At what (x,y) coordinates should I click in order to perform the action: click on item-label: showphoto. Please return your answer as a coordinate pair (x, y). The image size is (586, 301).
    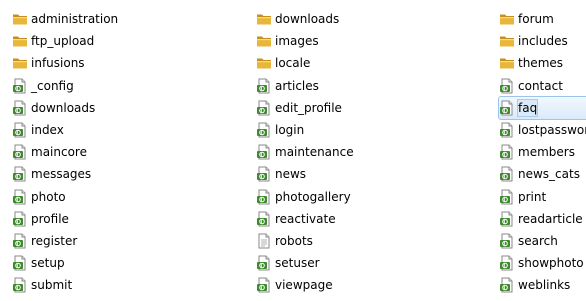
    Looking at the image, I should click on (551, 263).